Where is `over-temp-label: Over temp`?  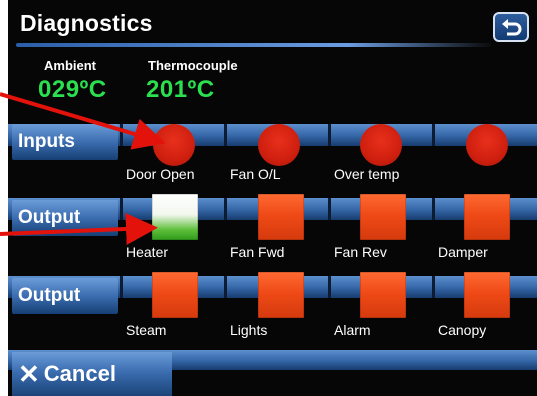
over-temp-label: Over temp is located at coordinates (367, 174).